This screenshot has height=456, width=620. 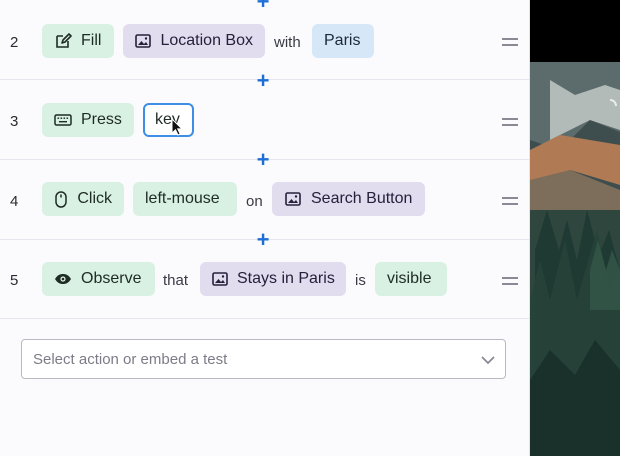 I want to click on state-chip-visible: visible, so click(x=411, y=279).